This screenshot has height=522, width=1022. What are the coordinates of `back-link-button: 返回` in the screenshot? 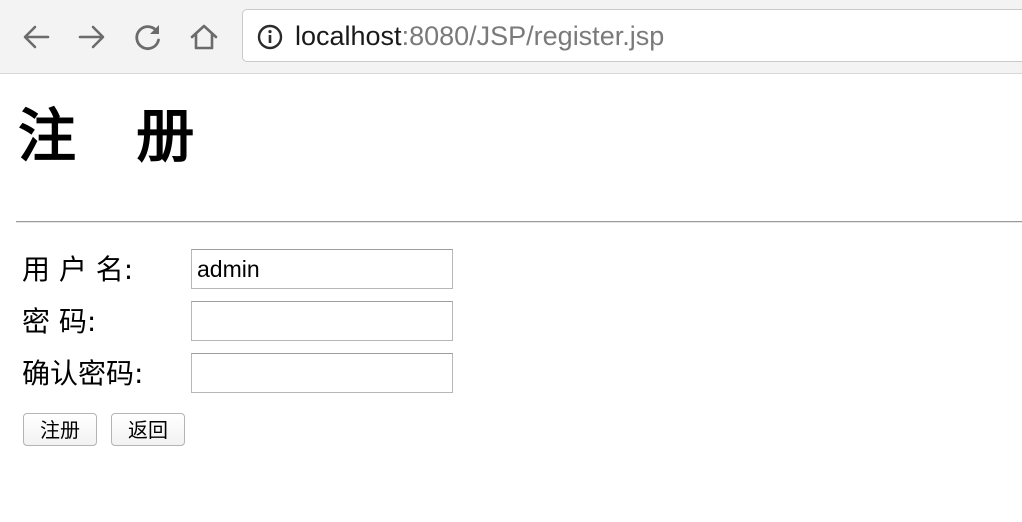 It's located at (148, 429).